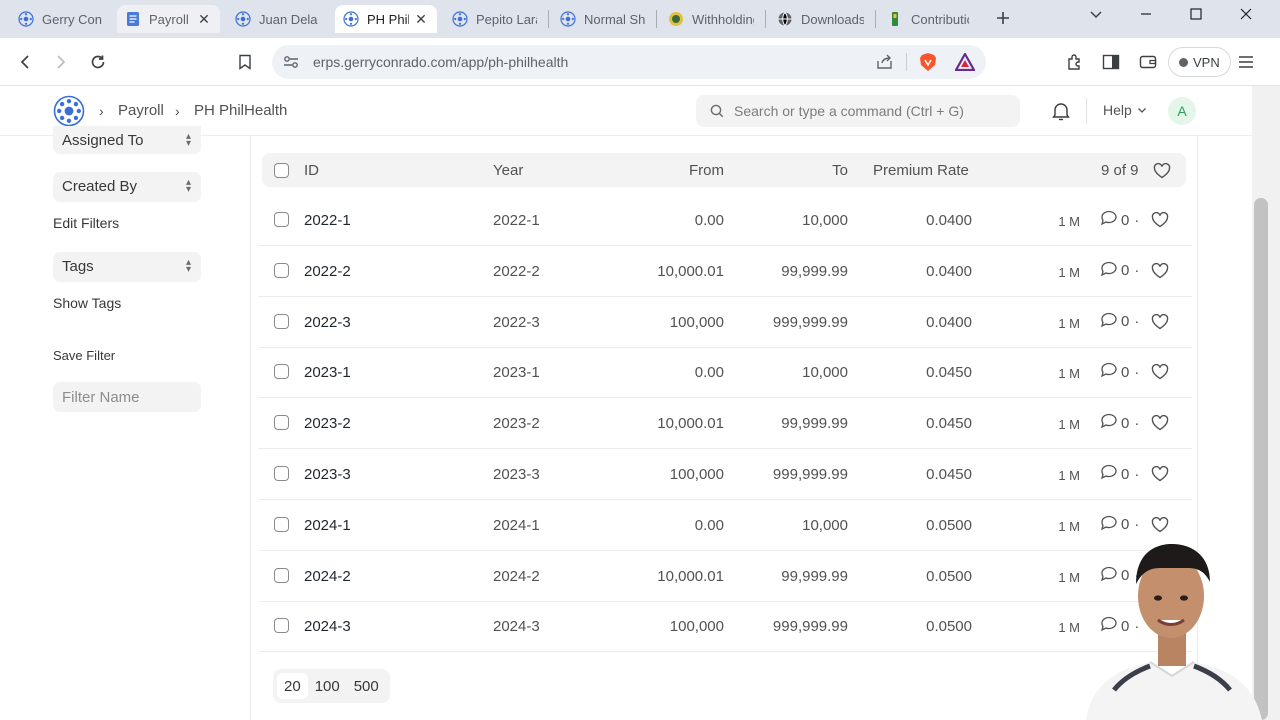 Image resolution: width=1280 pixels, height=720 pixels. I want to click on row-id: 2022-3, so click(327, 322).